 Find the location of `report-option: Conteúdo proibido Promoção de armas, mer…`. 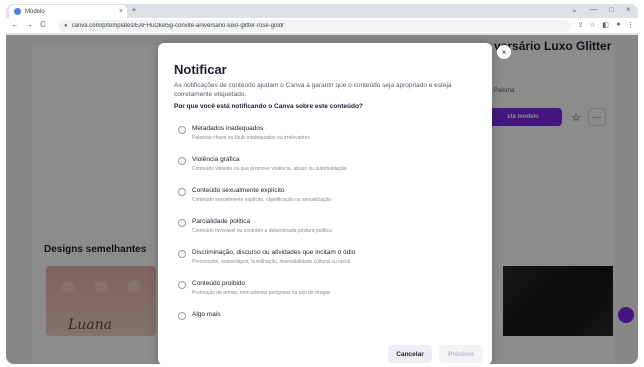

report-option: Conteúdo proibido Promoção de armas, mer… is located at coordinates (328, 291).